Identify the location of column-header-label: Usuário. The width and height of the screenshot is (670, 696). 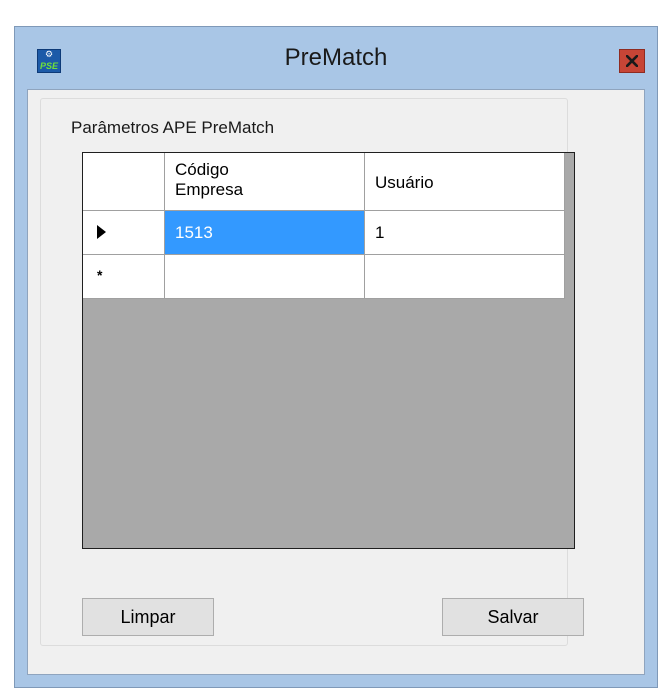
(404, 182).